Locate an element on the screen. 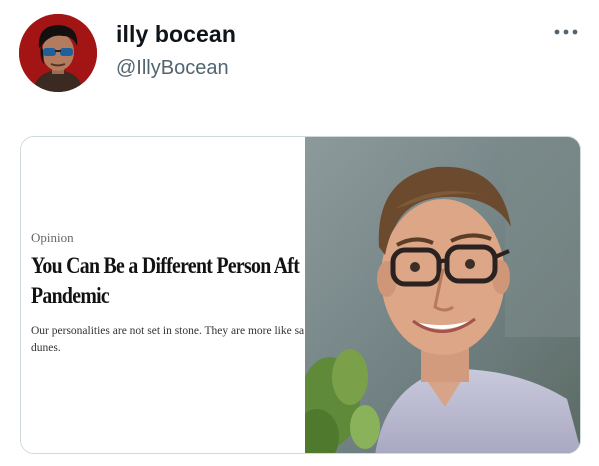  article-summary-line: dunes. is located at coordinates (46, 348).